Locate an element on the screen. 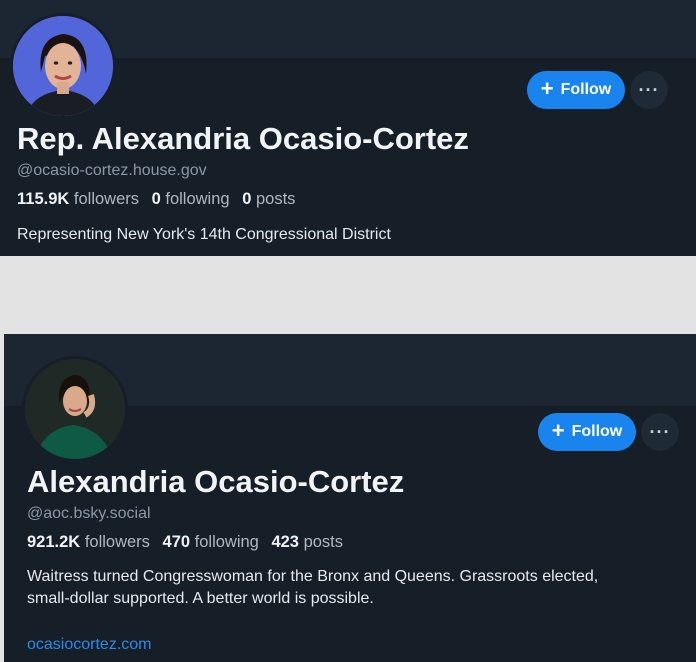 This screenshot has width=696, height=662. followers-count: 921.2K is located at coordinates (54, 542).